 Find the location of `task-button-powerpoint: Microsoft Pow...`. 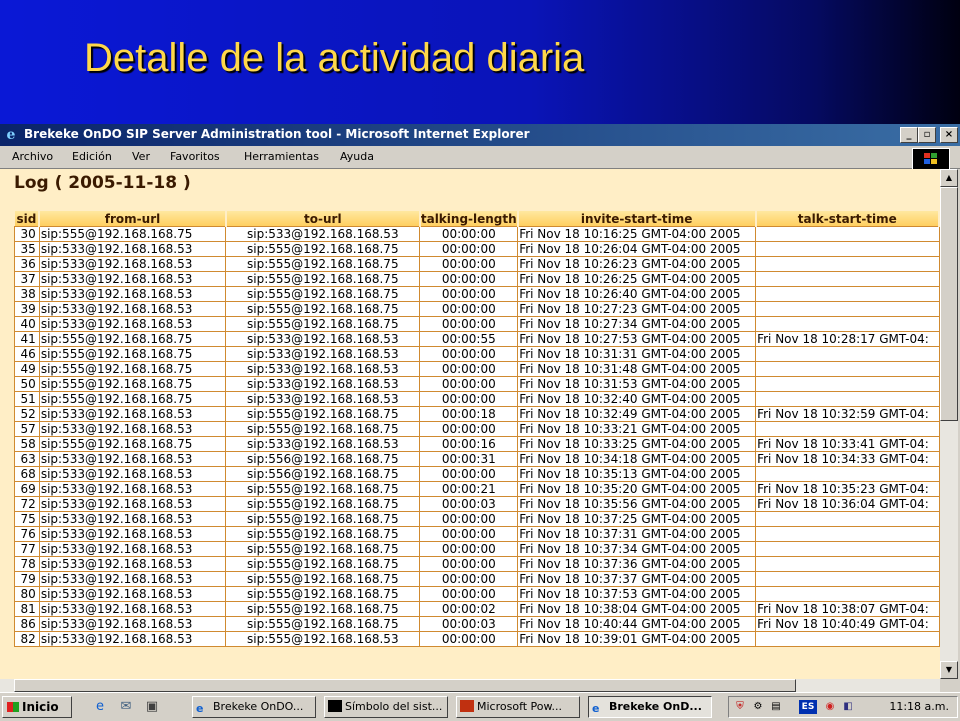

task-button-powerpoint: Microsoft Pow... is located at coordinates (518, 707).